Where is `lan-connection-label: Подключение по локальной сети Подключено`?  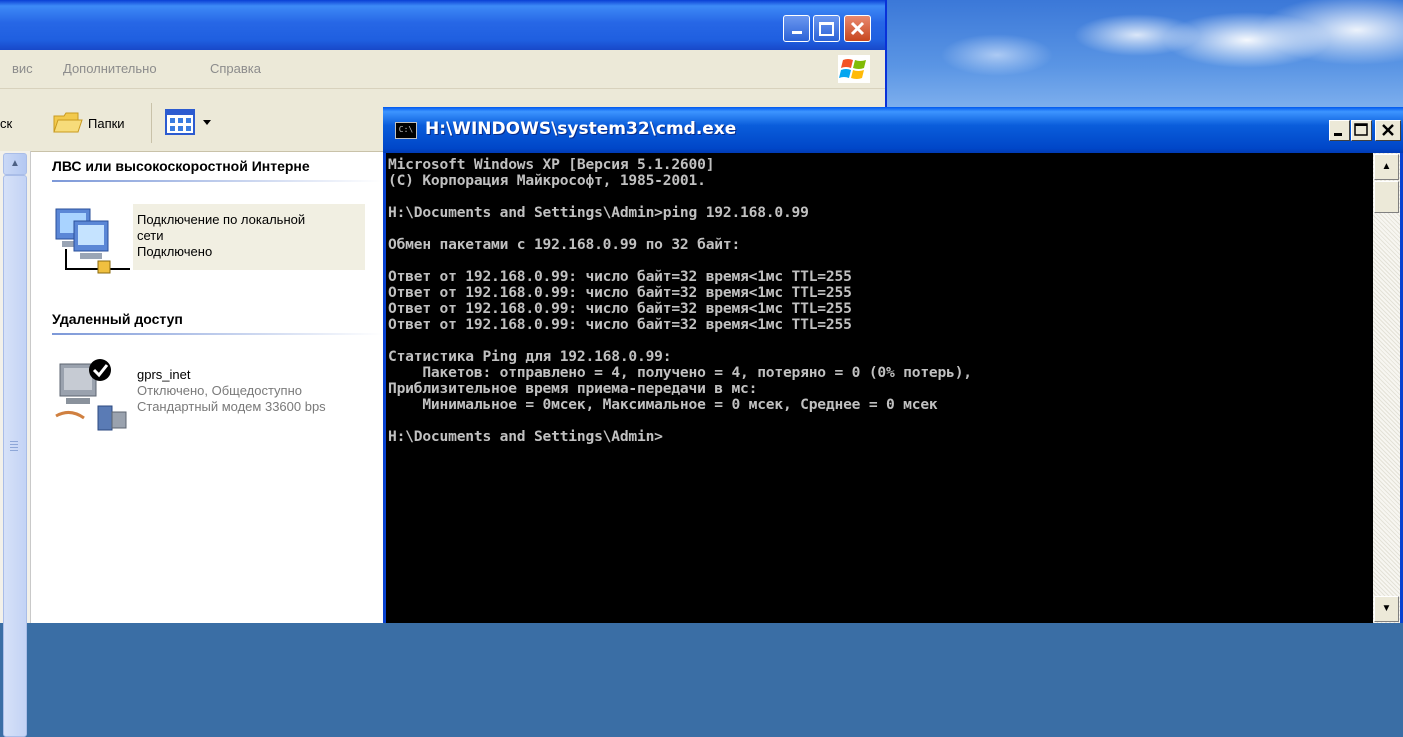
lan-connection-label: Подключение по локальной сети Подключено is located at coordinates (221, 236).